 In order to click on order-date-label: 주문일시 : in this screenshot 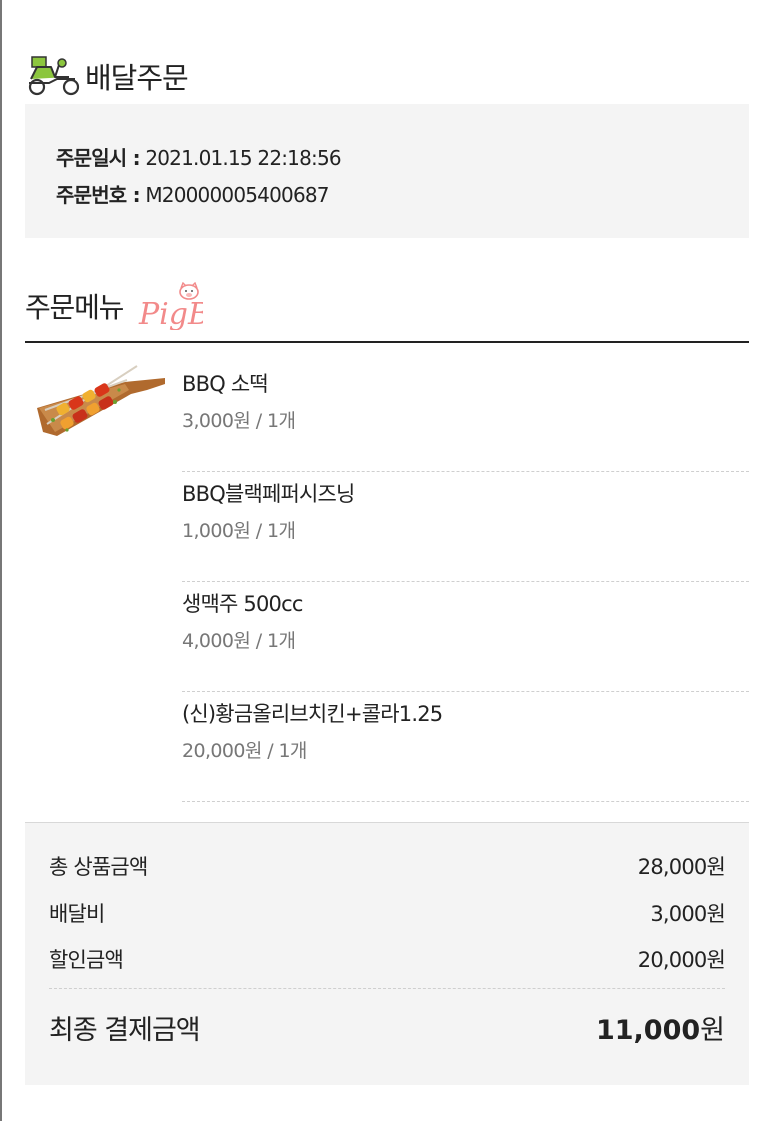, I will do `click(98, 158)`.